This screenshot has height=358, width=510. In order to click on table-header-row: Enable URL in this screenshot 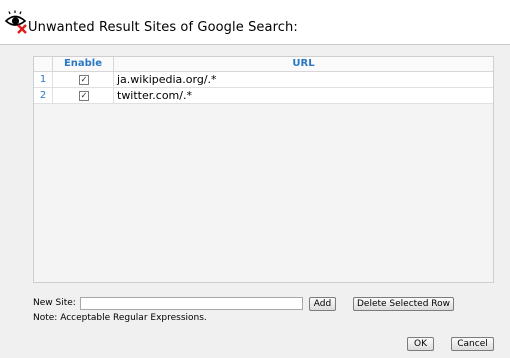, I will do `click(263, 64)`.